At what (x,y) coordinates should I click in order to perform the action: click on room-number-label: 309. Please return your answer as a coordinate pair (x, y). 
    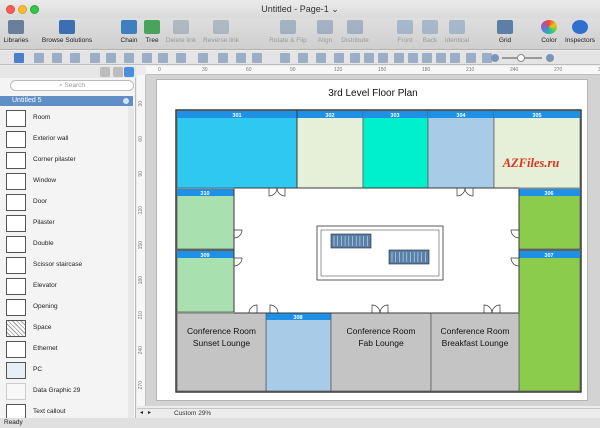
    Looking at the image, I should click on (204, 256).